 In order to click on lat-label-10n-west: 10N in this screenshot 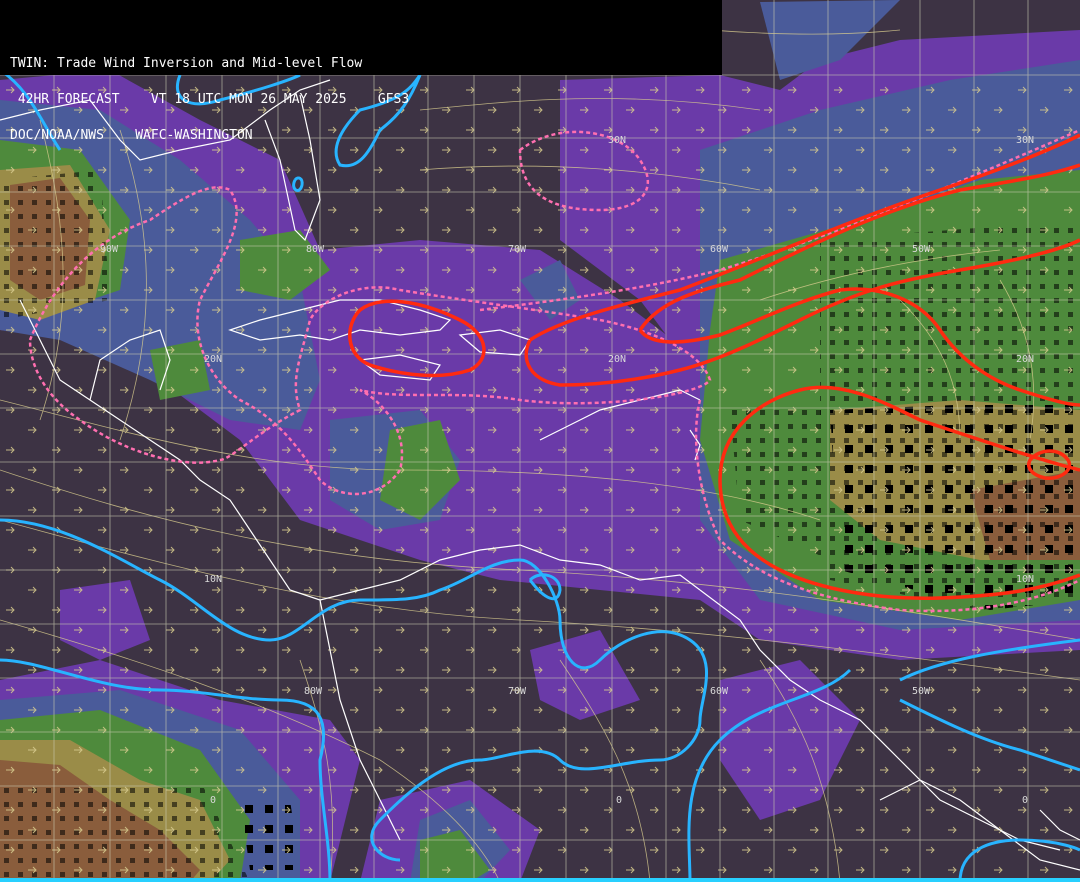, I will do `click(213, 579)`.